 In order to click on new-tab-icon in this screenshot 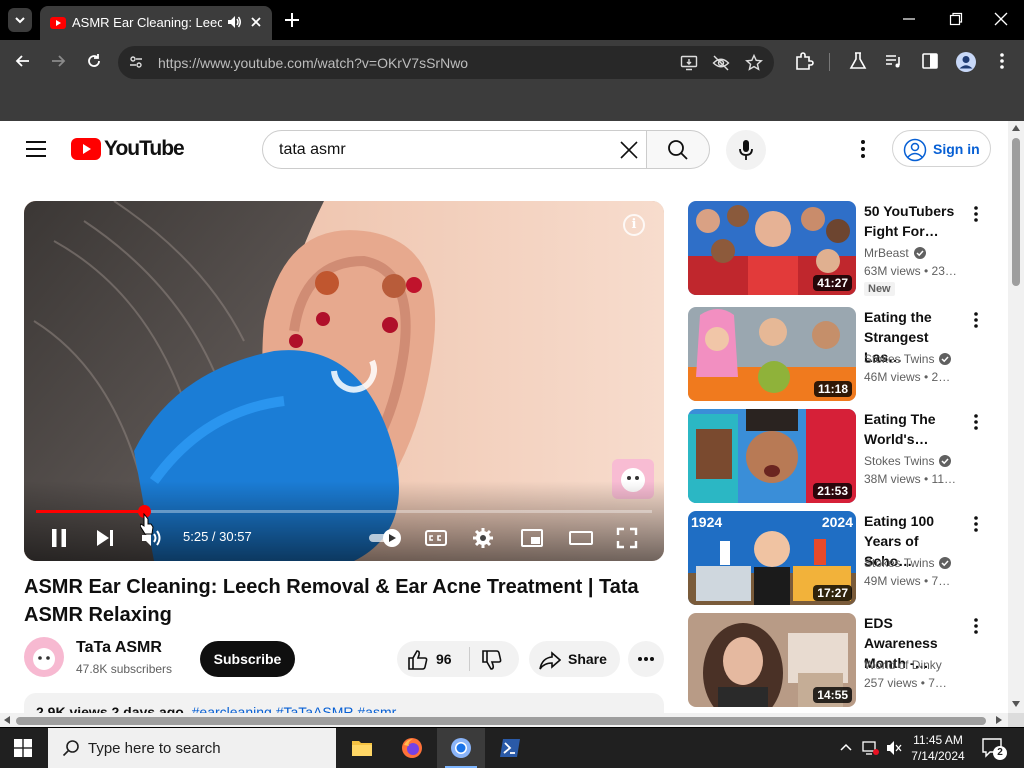, I will do `click(292, 20)`.